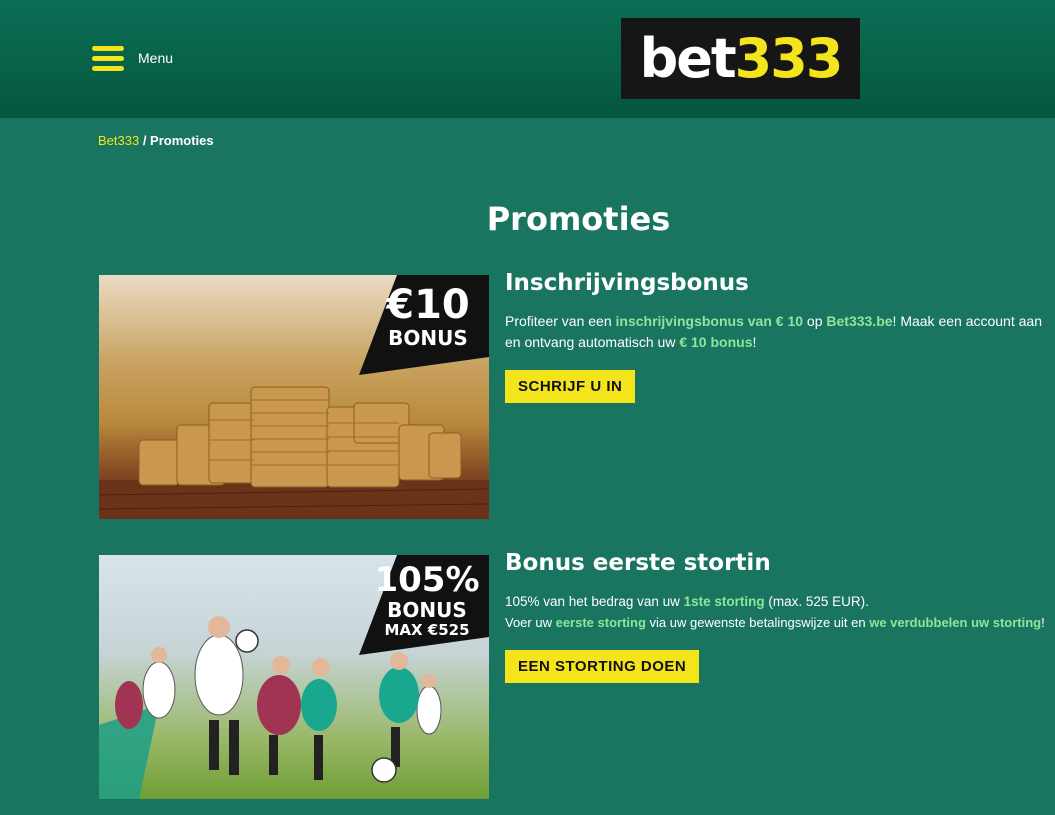 The width and height of the screenshot is (1055, 815). Describe the element at coordinates (716, 342) in the screenshot. I see `desc-highlight: € 10 bonus` at that location.